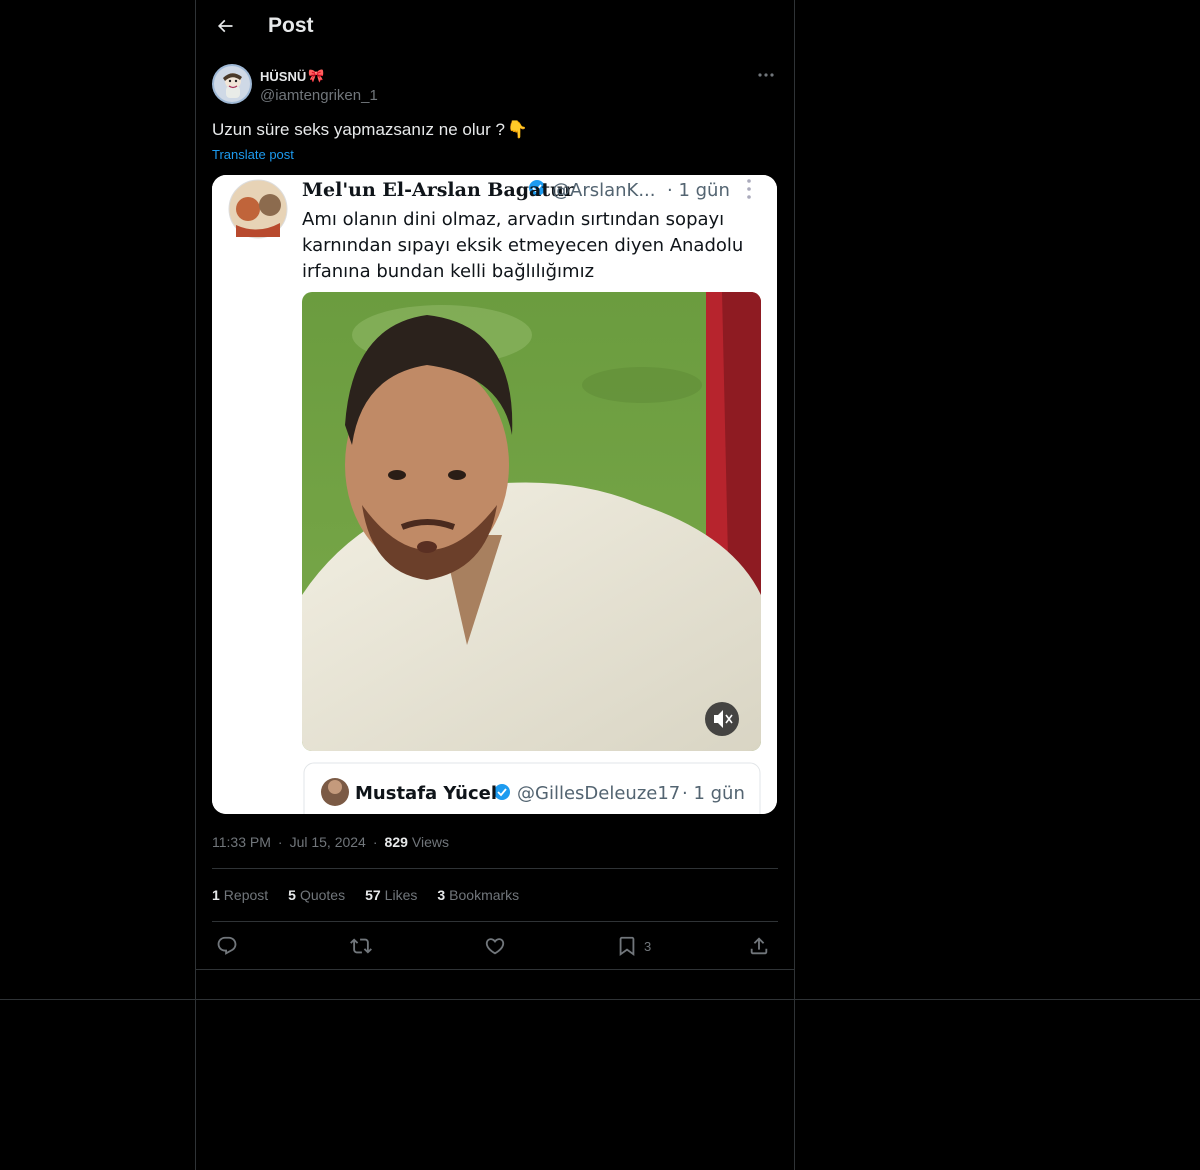 The height and width of the screenshot is (1170, 1200). What do you see at coordinates (517, 129) in the screenshot?
I see `pointing-down-emoji: 👇` at bounding box center [517, 129].